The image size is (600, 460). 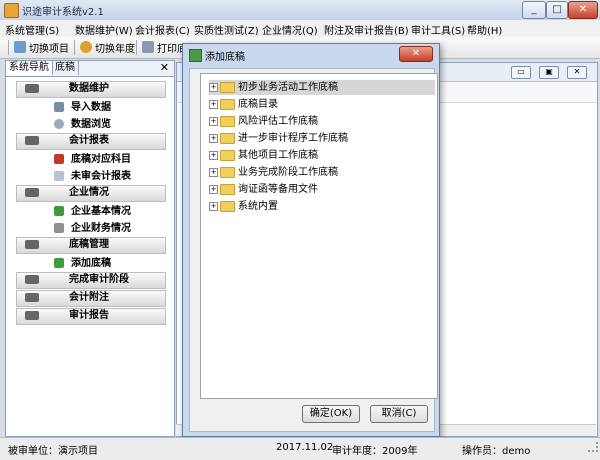 What do you see at coordinates (416, 54) in the screenshot?
I see `dialog-close-button: ✕` at bounding box center [416, 54].